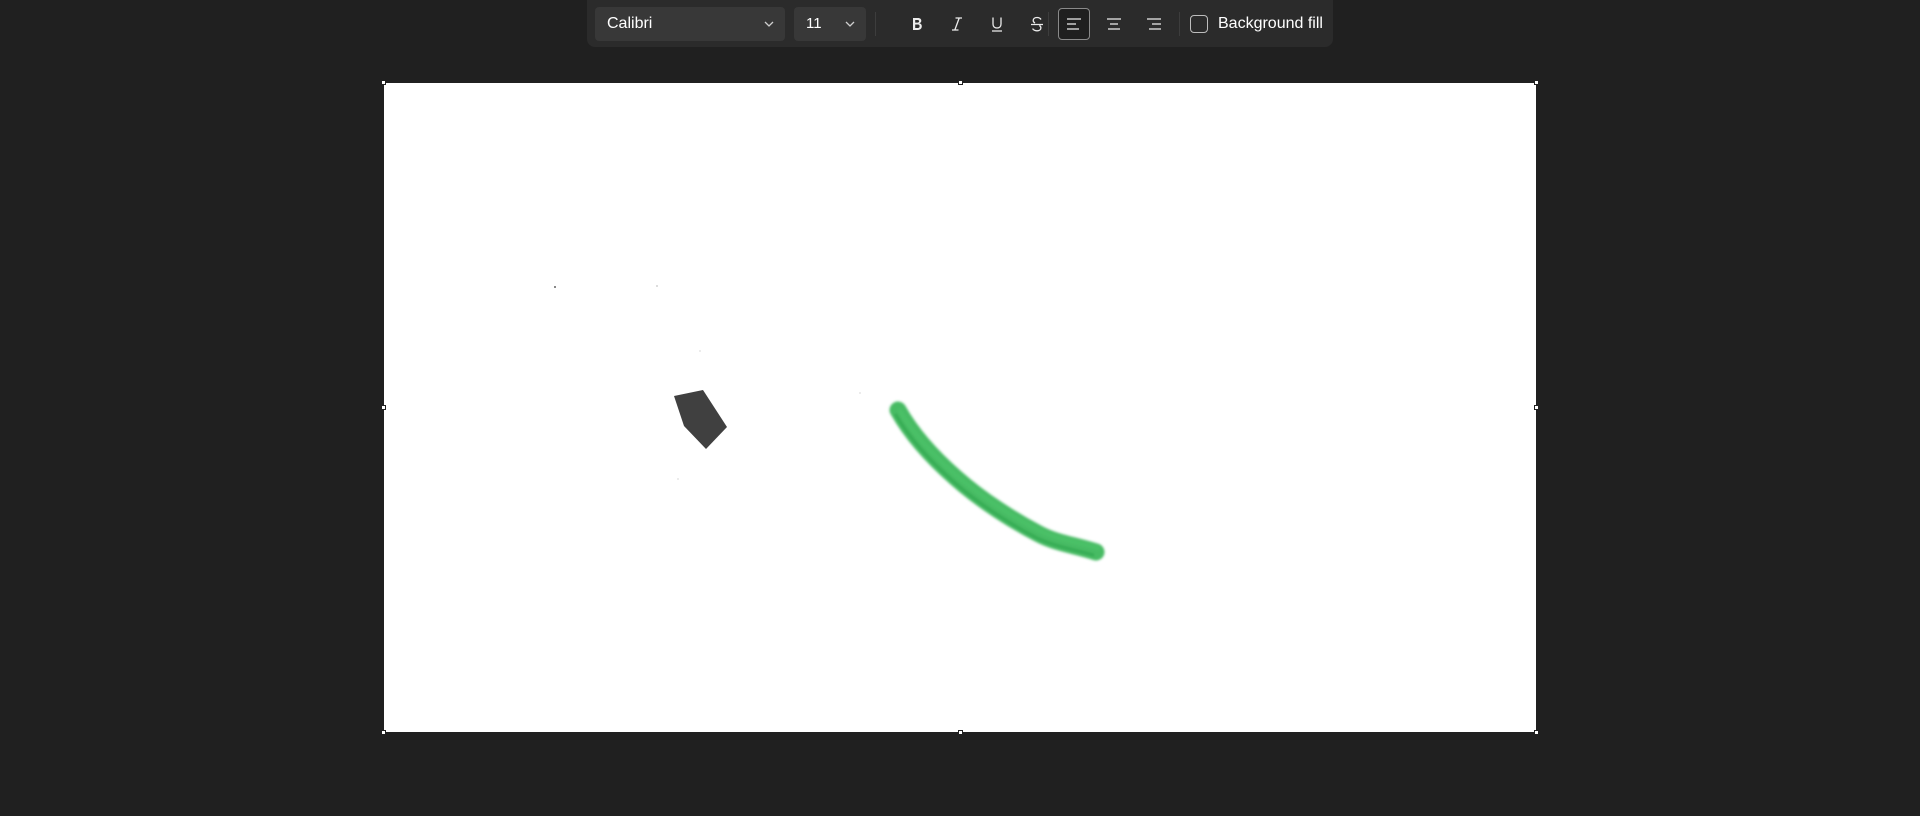  I want to click on canvas-drawing-layer, so click(829, 423).